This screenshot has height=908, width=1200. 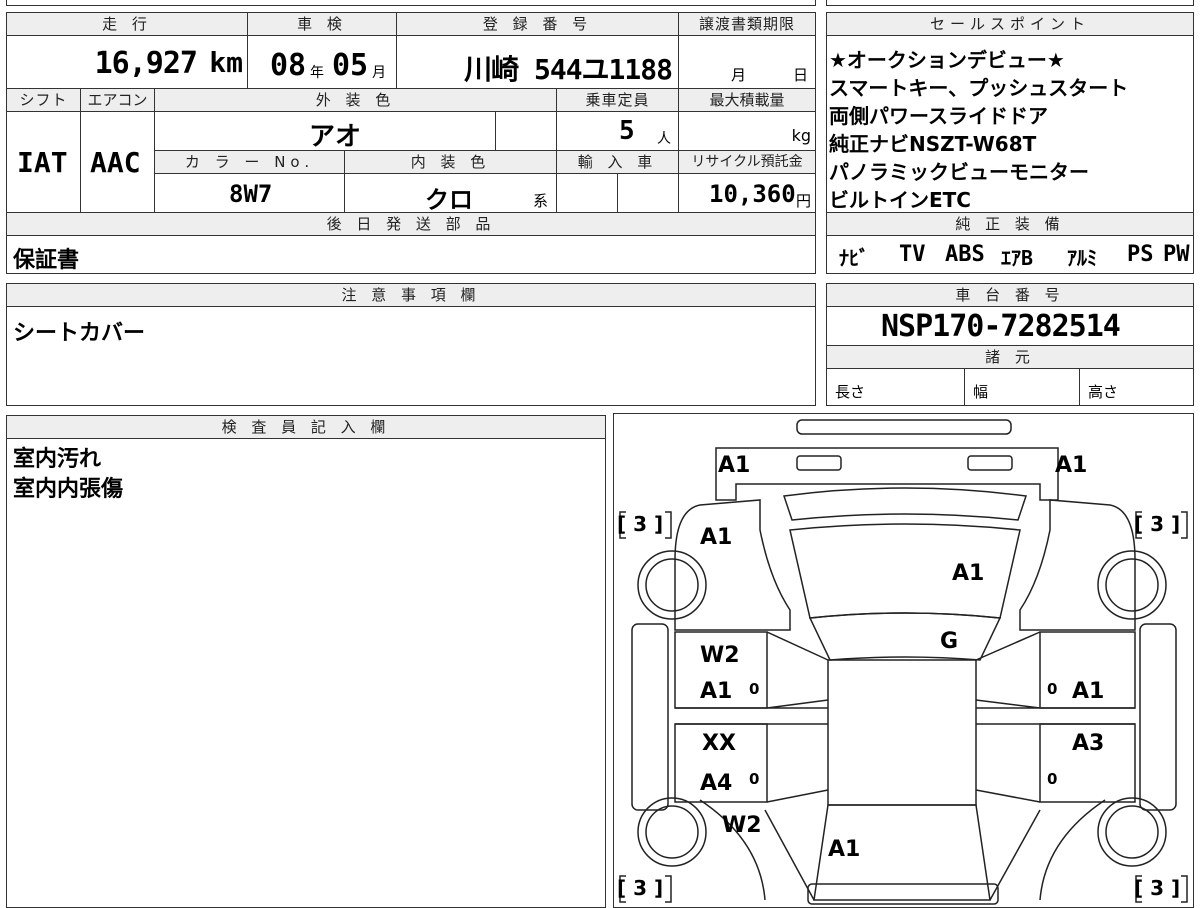 What do you see at coordinates (648, 193) in the screenshot?
I see `import-cell-b` at bounding box center [648, 193].